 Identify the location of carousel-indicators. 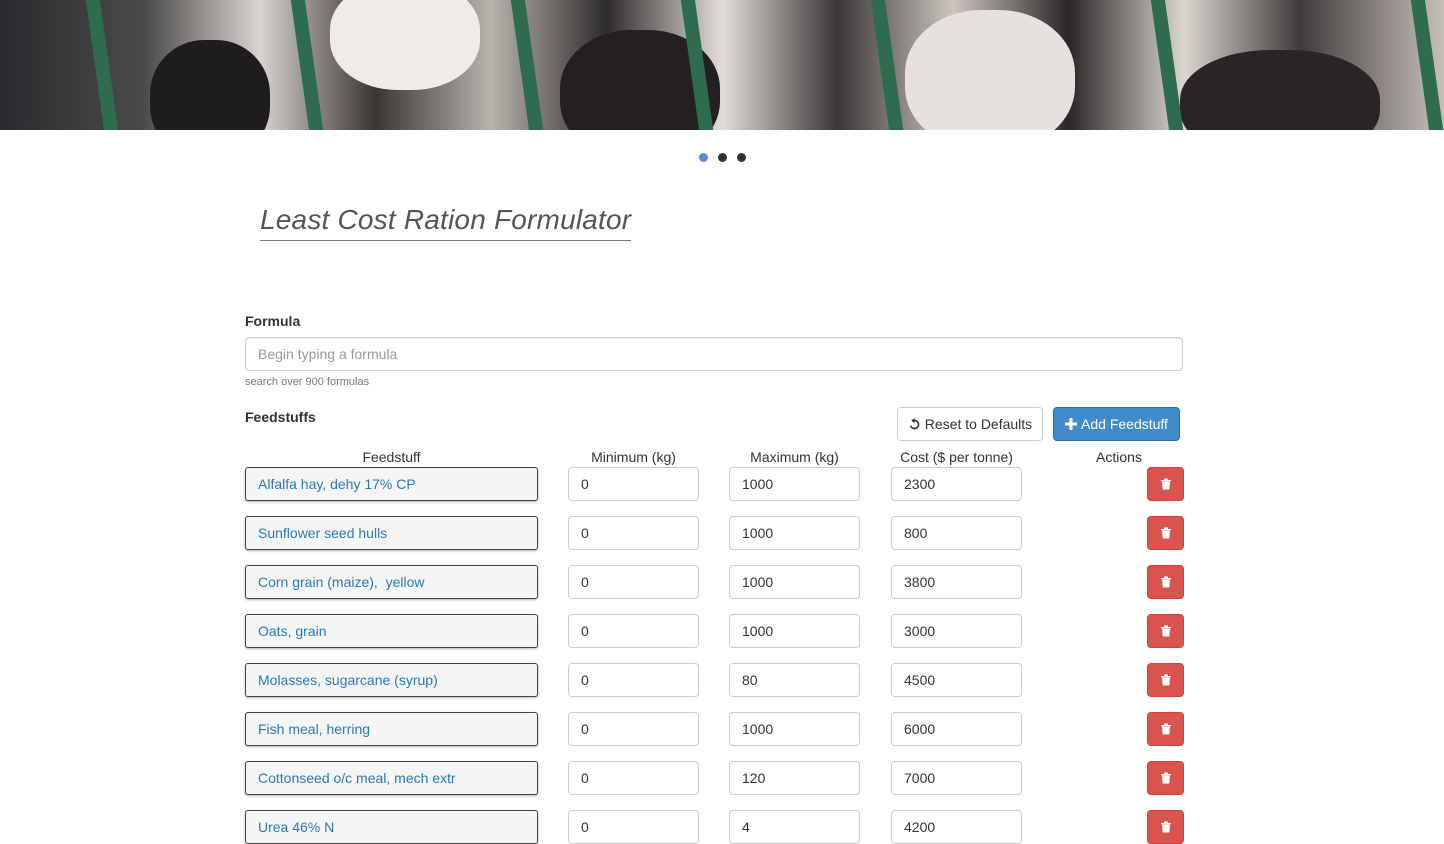
(722, 157).